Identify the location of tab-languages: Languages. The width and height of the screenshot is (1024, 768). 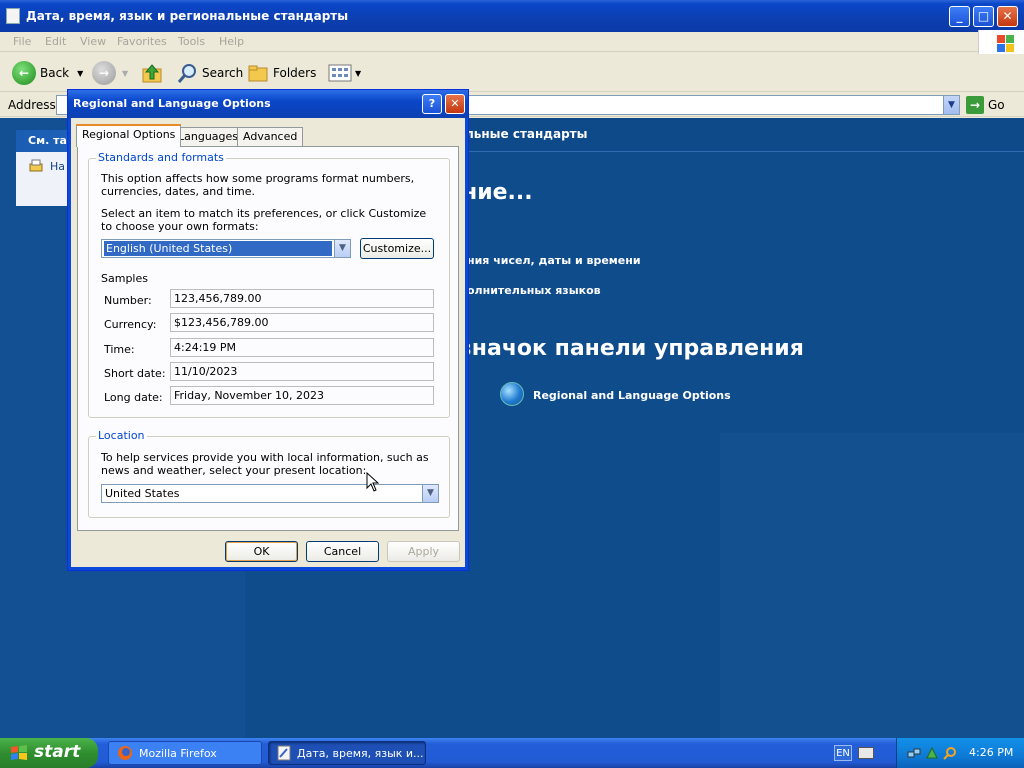
(208, 136).